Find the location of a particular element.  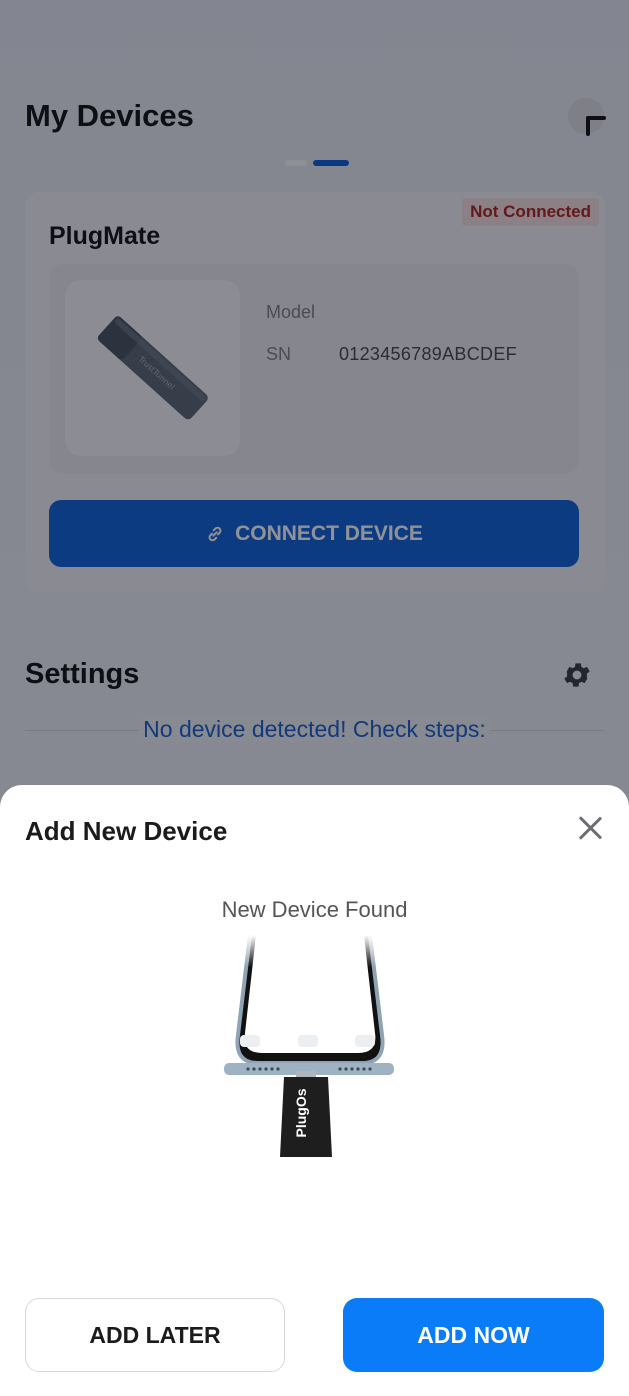

device-plug-illustration: PlugOs is located at coordinates (310, 1046).